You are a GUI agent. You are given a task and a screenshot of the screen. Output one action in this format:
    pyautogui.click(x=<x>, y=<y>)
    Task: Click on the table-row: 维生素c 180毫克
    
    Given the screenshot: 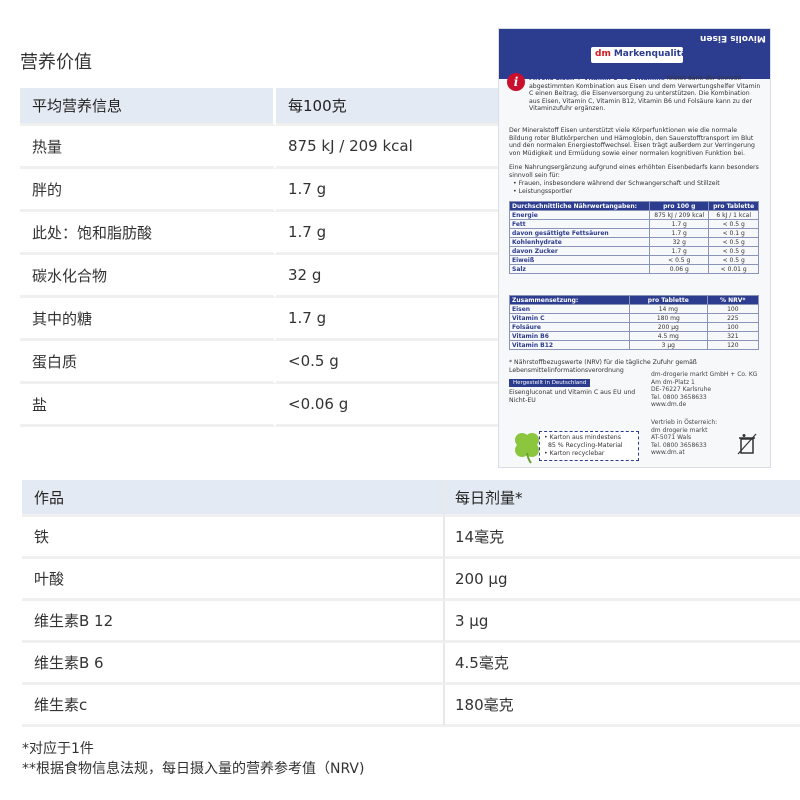 What is the action you would take?
    pyautogui.click(x=411, y=706)
    